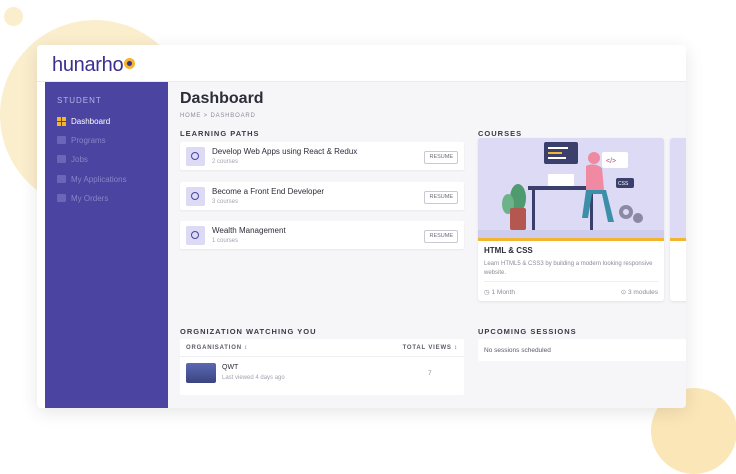 The image size is (736, 474). I want to click on sidebar-item-dashboard: Dashboard, so click(83, 121).